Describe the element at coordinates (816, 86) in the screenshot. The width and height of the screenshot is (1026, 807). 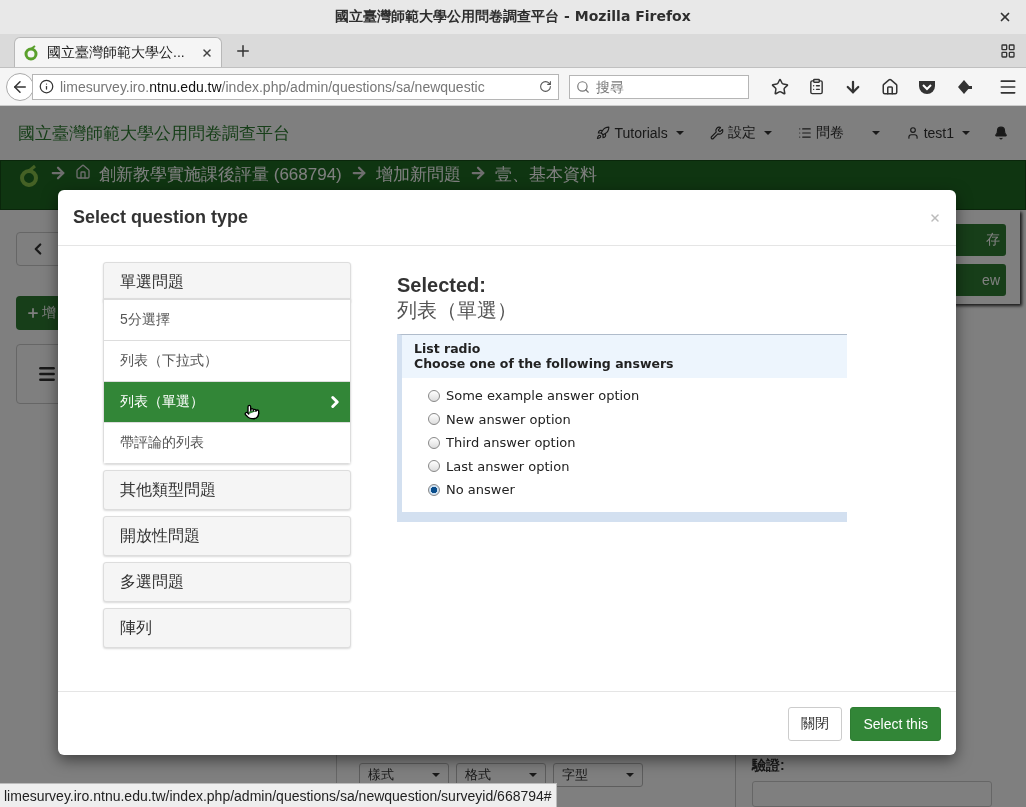
I see `clipboard-icon` at that location.